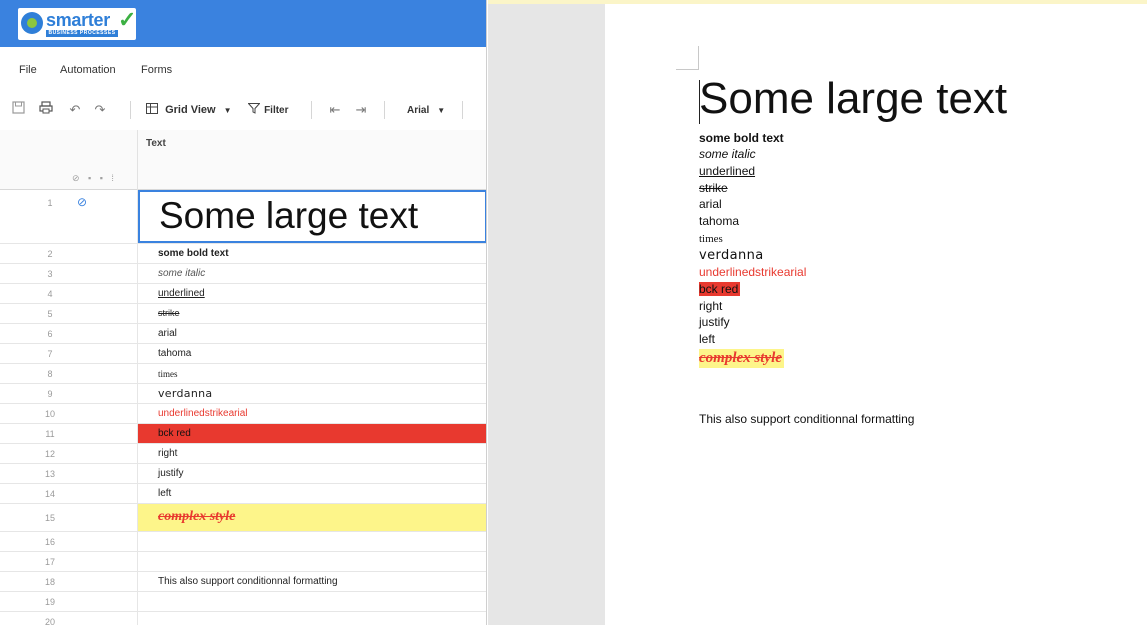 This screenshot has height=625, width=1147. What do you see at coordinates (312, 373) in the screenshot?
I see `text-cell: times` at bounding box center [312, 373].